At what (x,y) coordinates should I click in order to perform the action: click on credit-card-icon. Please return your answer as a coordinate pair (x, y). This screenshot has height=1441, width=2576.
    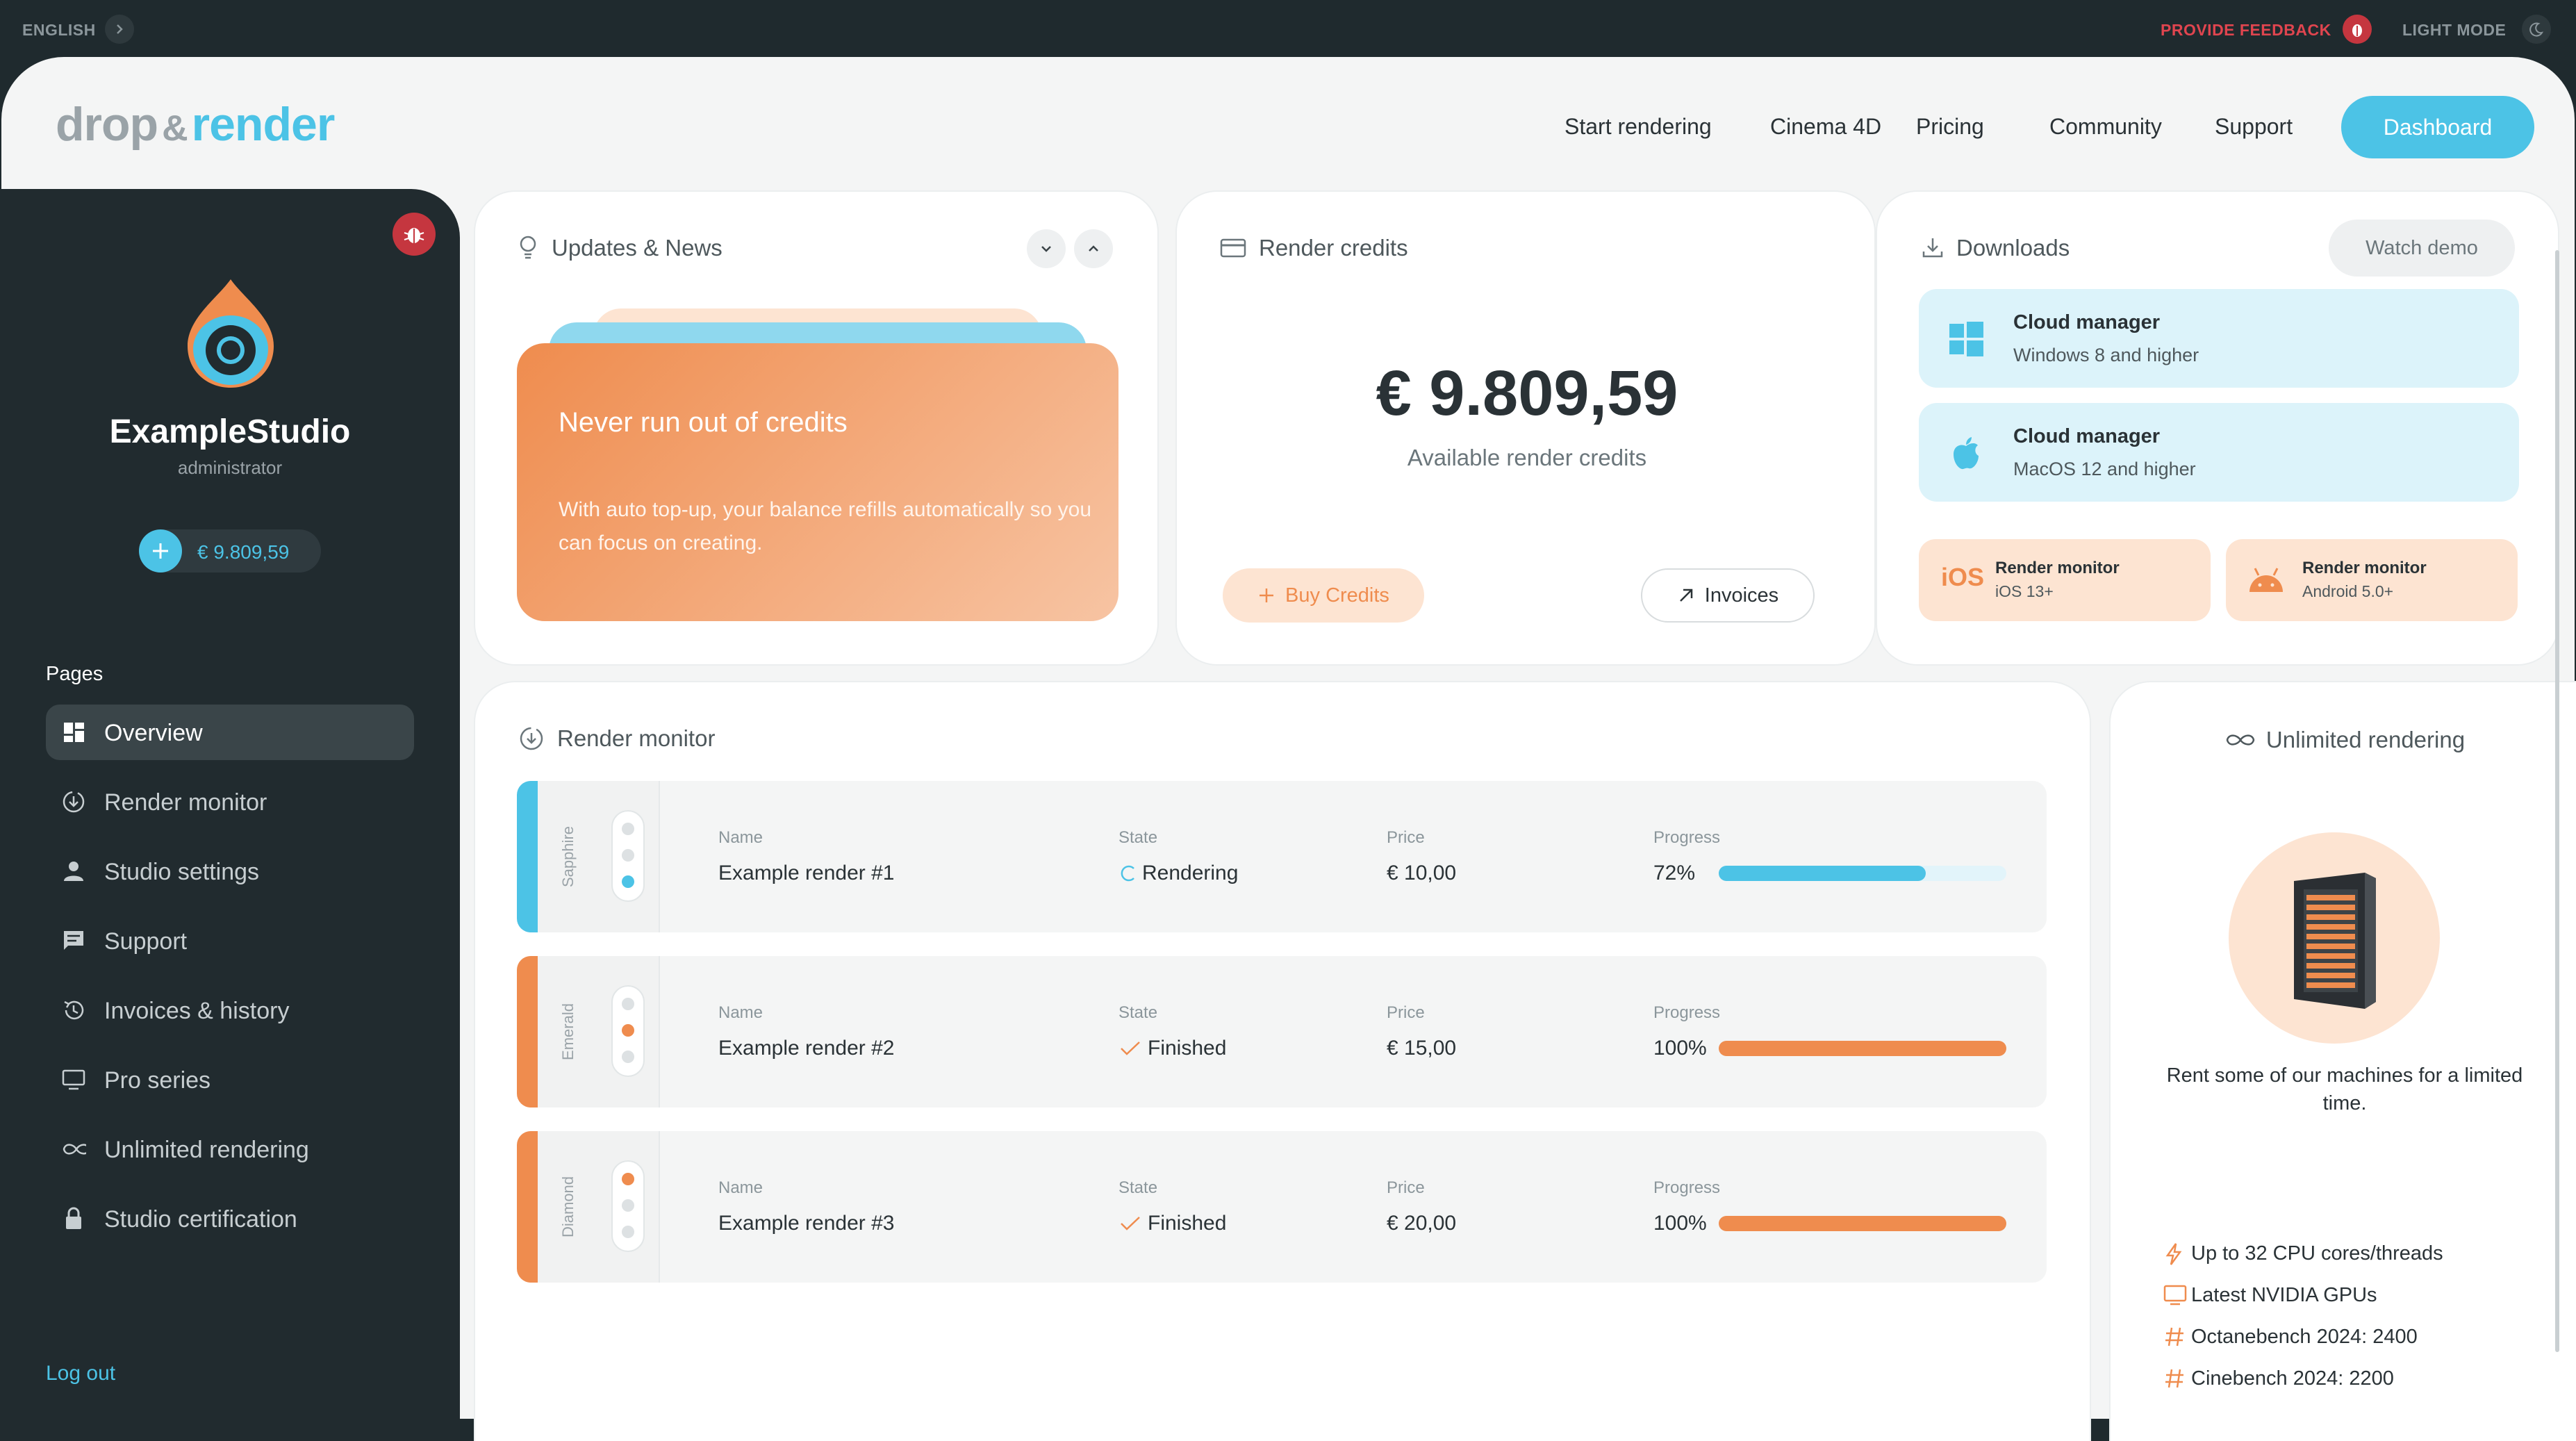
    Looking at the image, I should click on (1233, 248).